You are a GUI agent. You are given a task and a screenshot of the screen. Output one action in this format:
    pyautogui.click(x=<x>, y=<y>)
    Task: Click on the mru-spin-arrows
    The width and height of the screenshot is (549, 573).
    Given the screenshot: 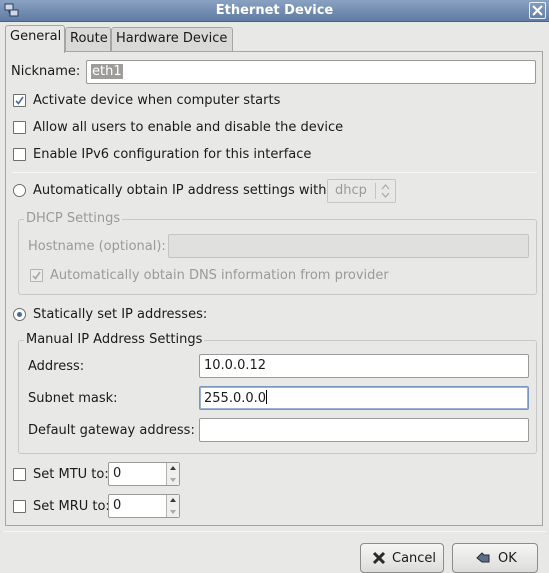 What is the action you would take?
    pyautogui.click(x=172, y=506)
    